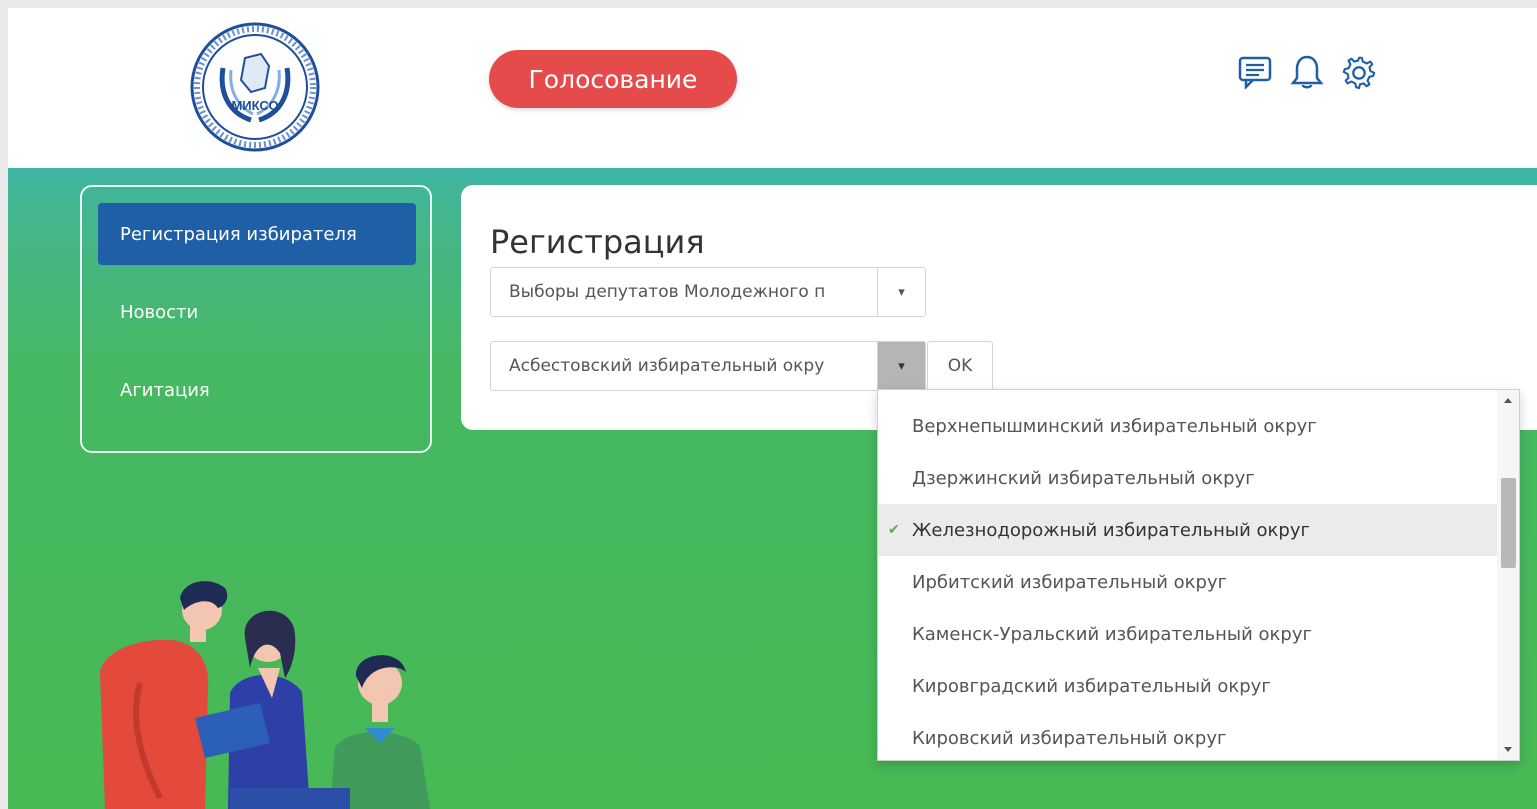 The width and height of the screenshot is (1537, 809). Describe the element at coordinates (270, 688) in the screenshot. I see `people-illustration` at that location.